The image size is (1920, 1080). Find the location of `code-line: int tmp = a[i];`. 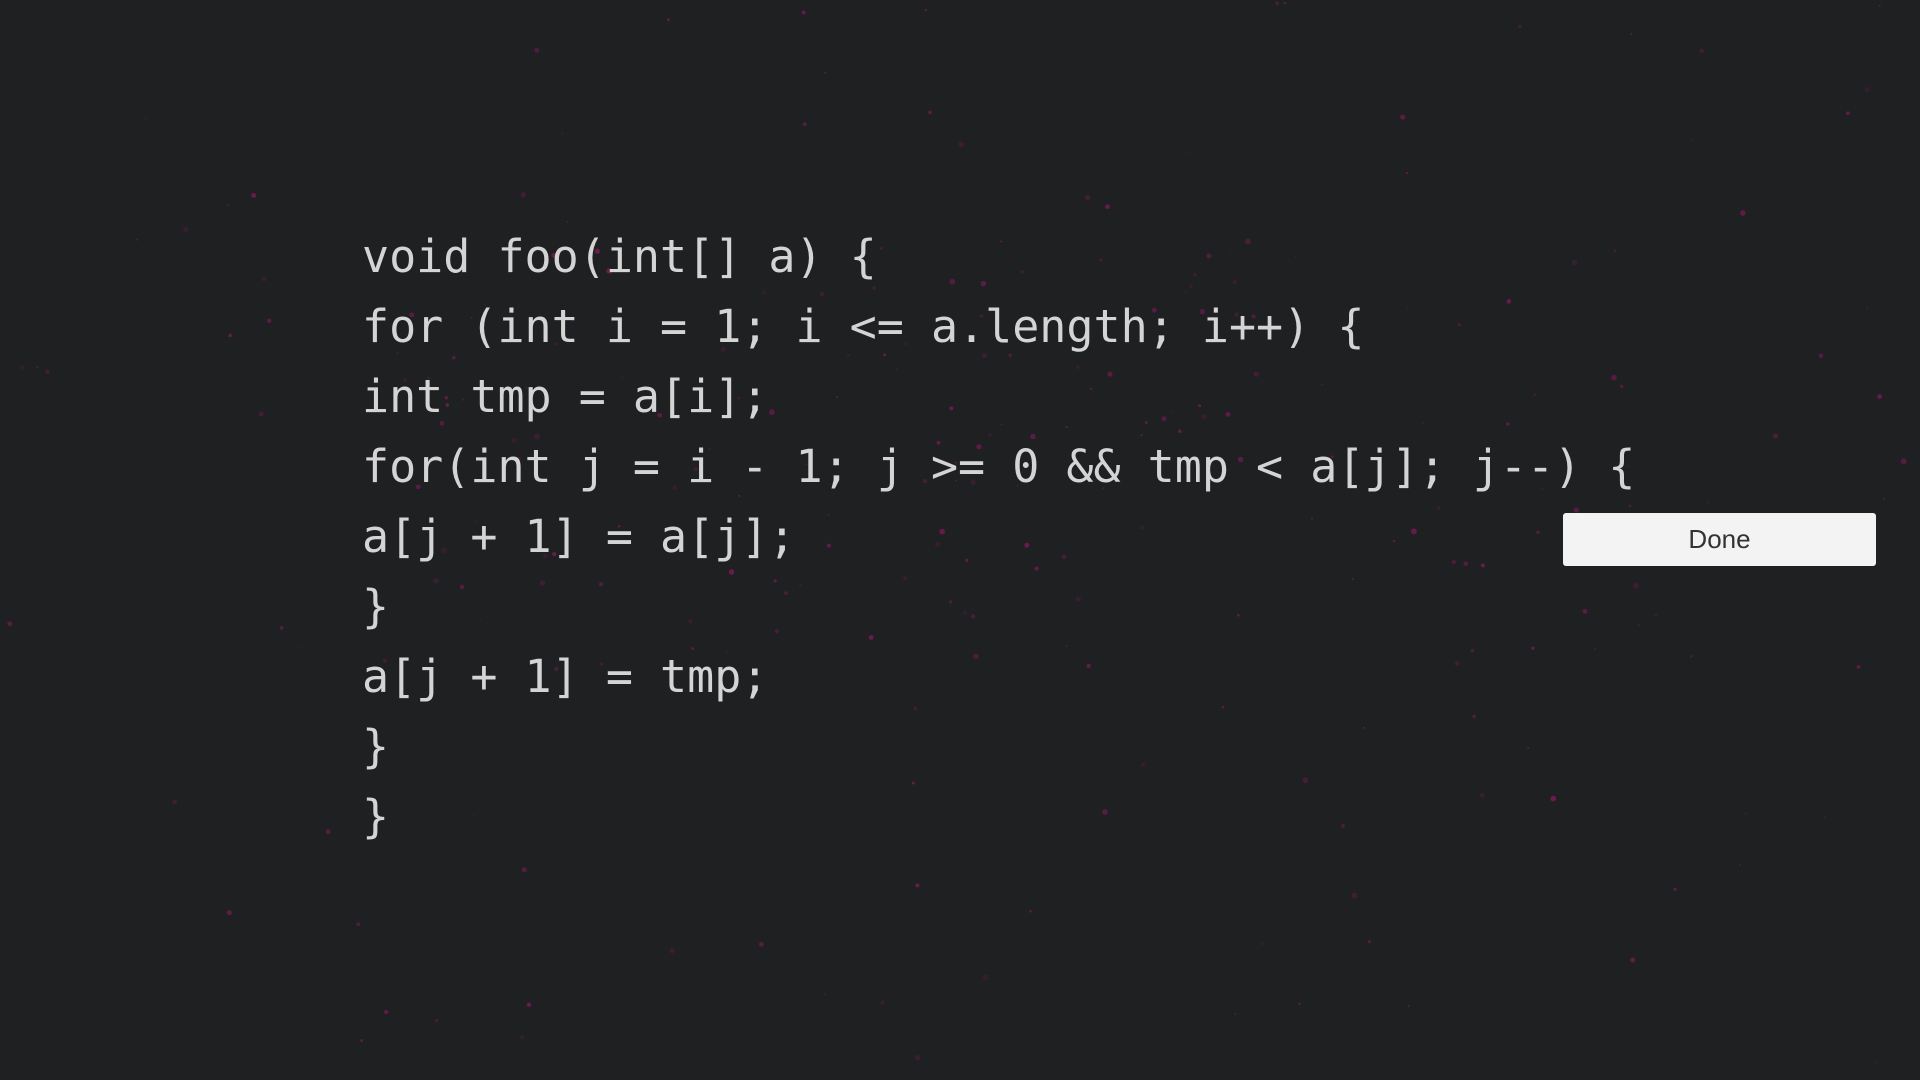

code-line: int tmp = a[i]; is located at coordinates (565, 396).